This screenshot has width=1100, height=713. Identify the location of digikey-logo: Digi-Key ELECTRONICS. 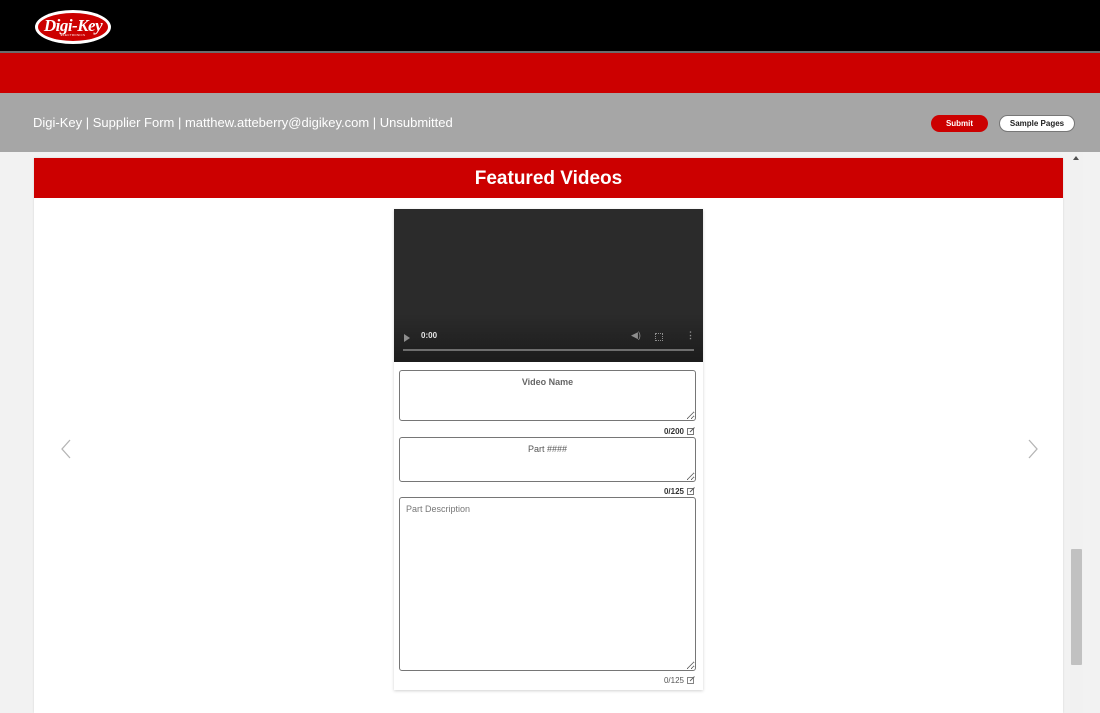
(73, 27).